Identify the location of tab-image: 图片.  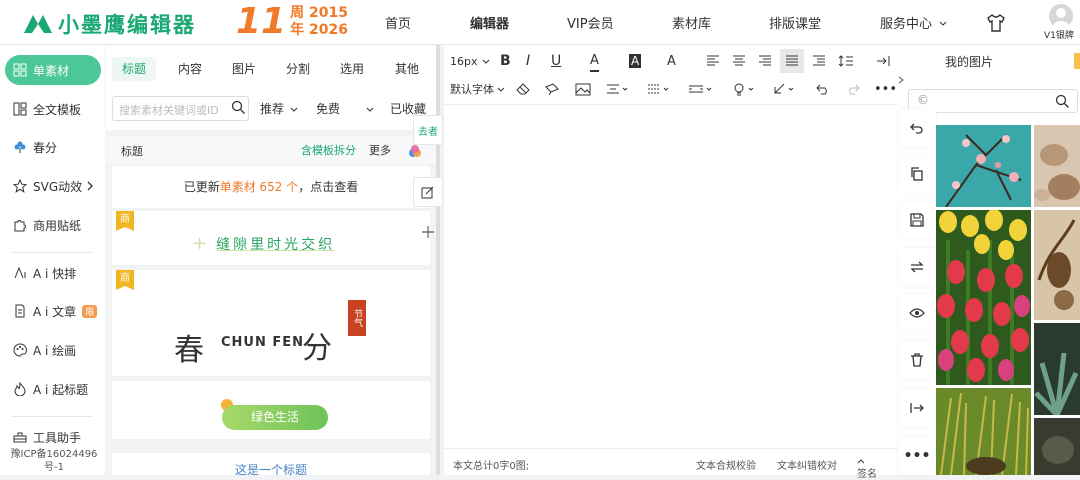
(244, 69).